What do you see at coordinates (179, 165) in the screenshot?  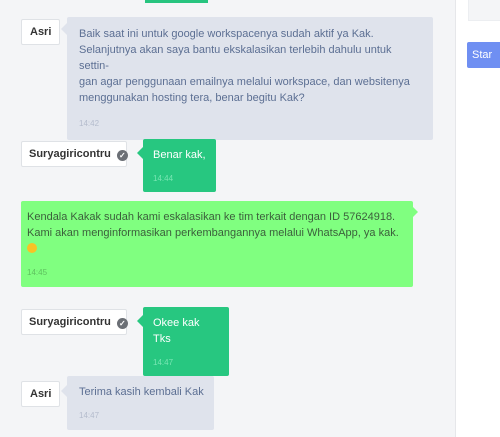 I see `message-bubble-customer: Benar kak, 14:44` at bounding box center [179, 165].